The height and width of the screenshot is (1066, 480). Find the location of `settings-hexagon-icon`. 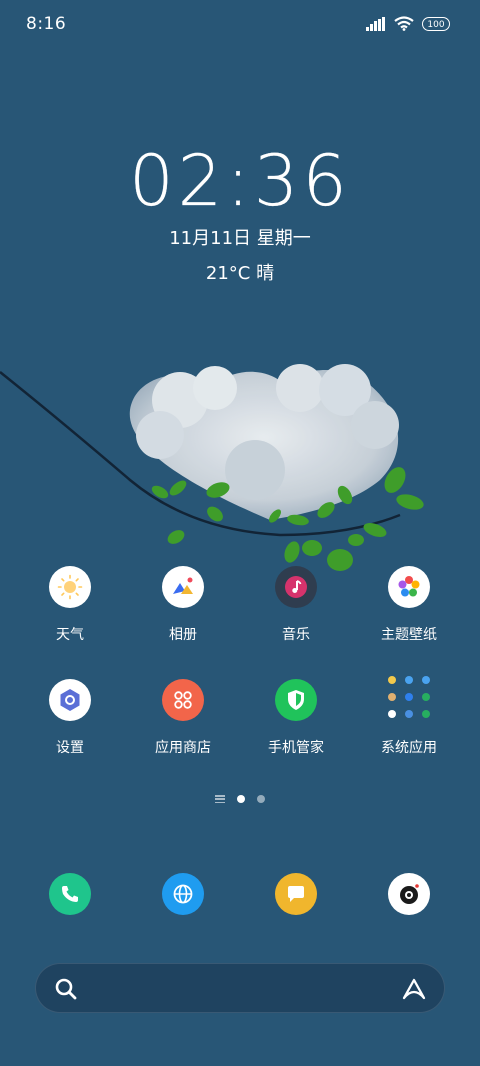

settings-hexagon-icon is located at coordinates (70, 700).